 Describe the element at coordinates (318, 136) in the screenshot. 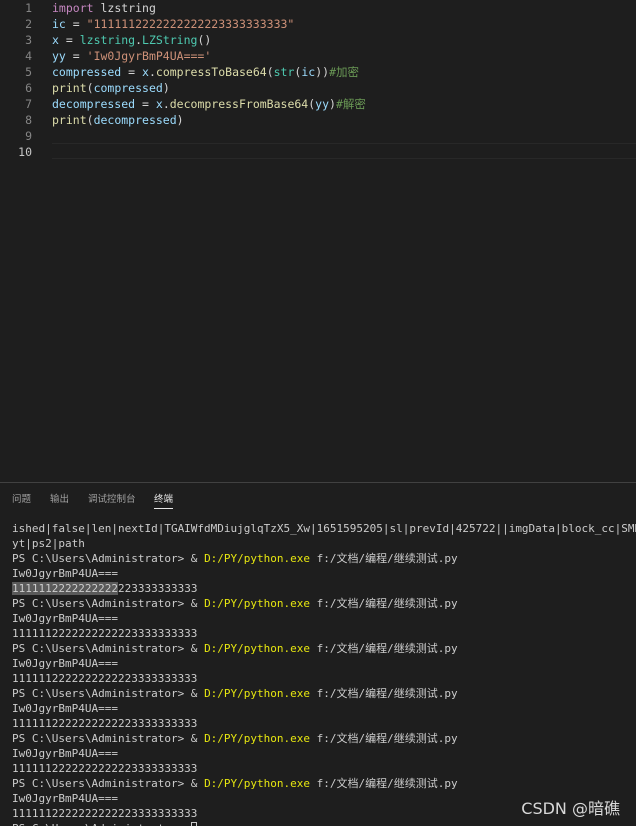

I see `code-line: 9` at that location.